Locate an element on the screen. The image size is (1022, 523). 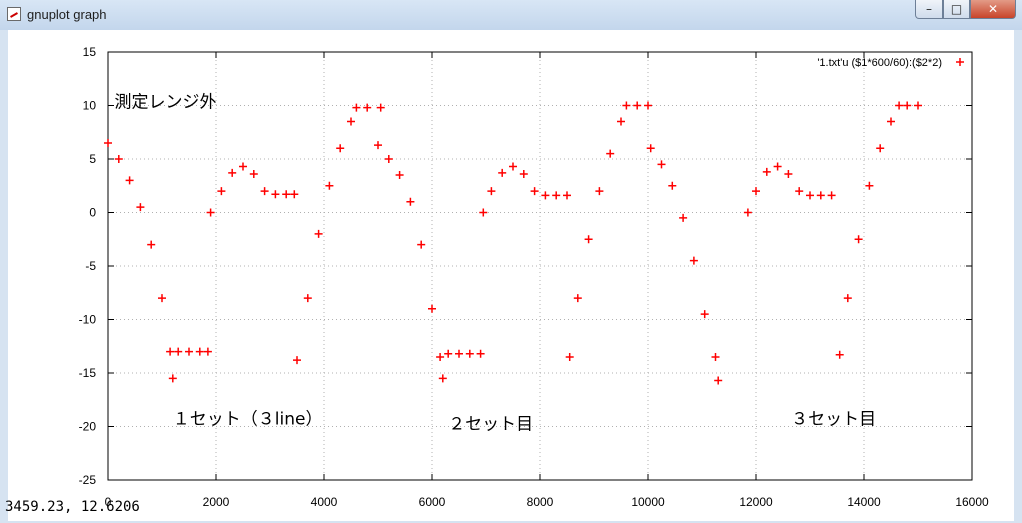
minimize-button: – is located at coordinates (929, 9).